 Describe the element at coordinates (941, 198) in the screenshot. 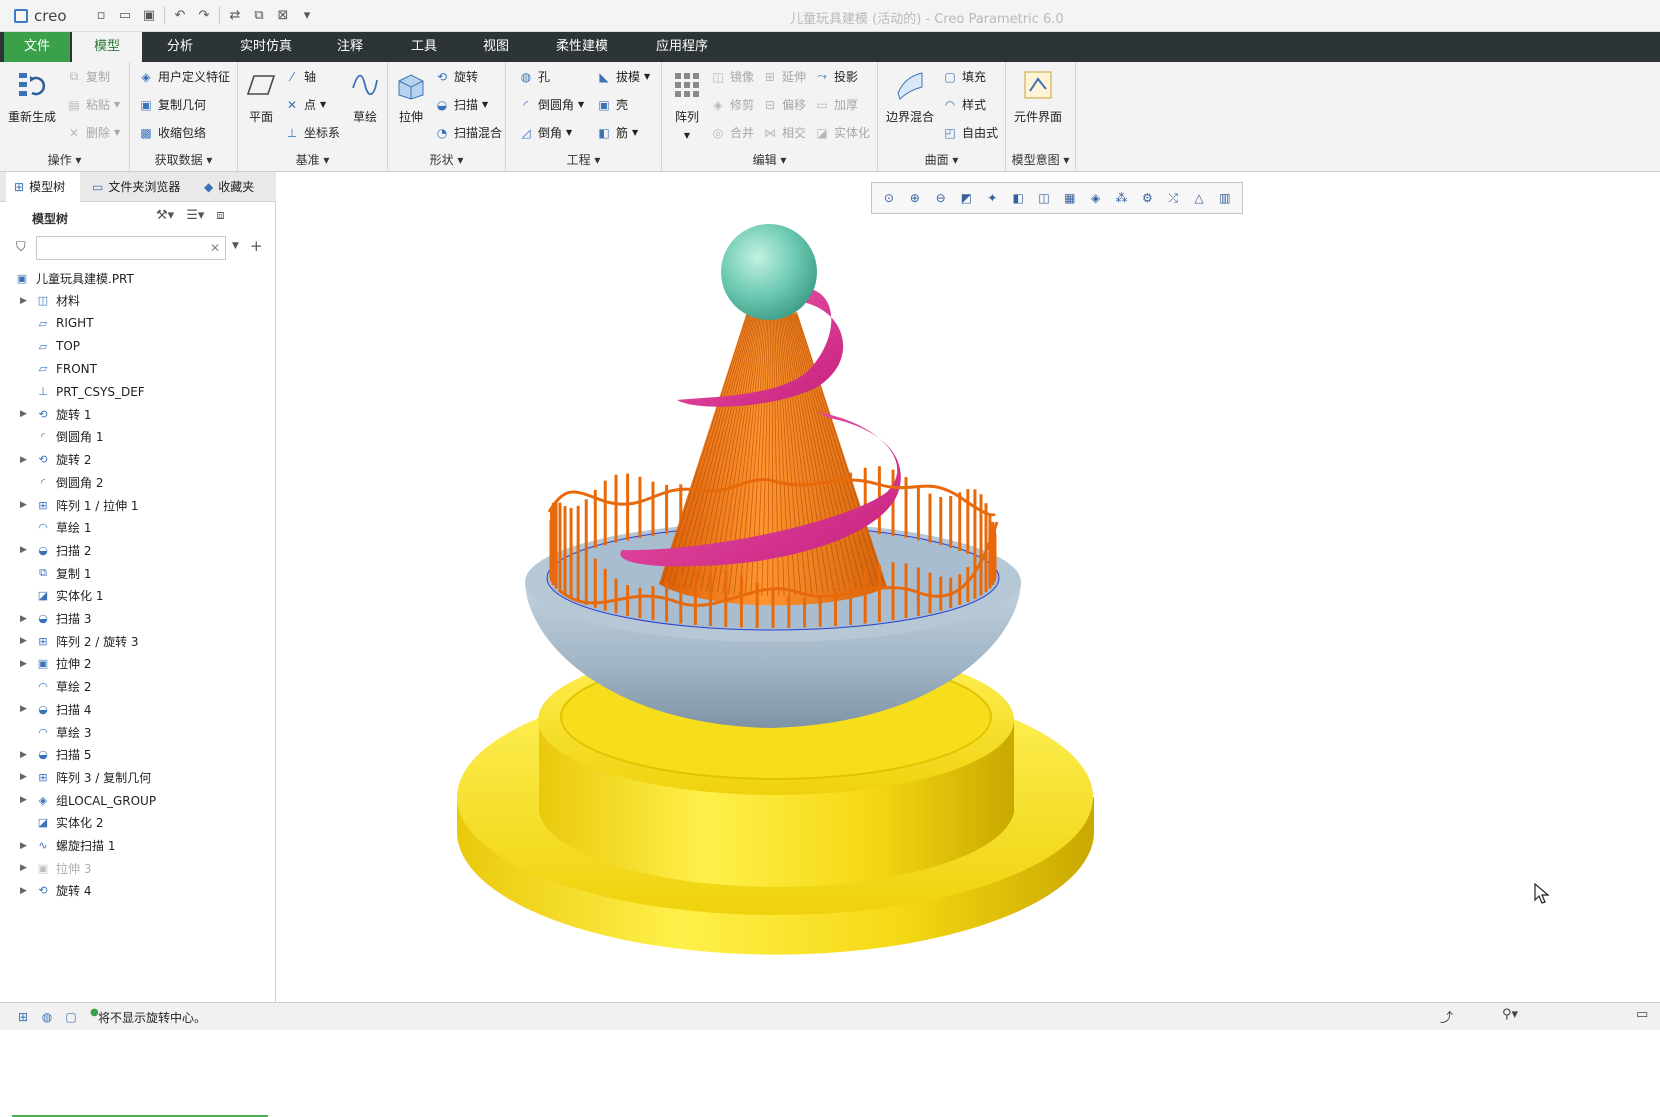

I see `zoom-out-icon: ⊖` at that location.